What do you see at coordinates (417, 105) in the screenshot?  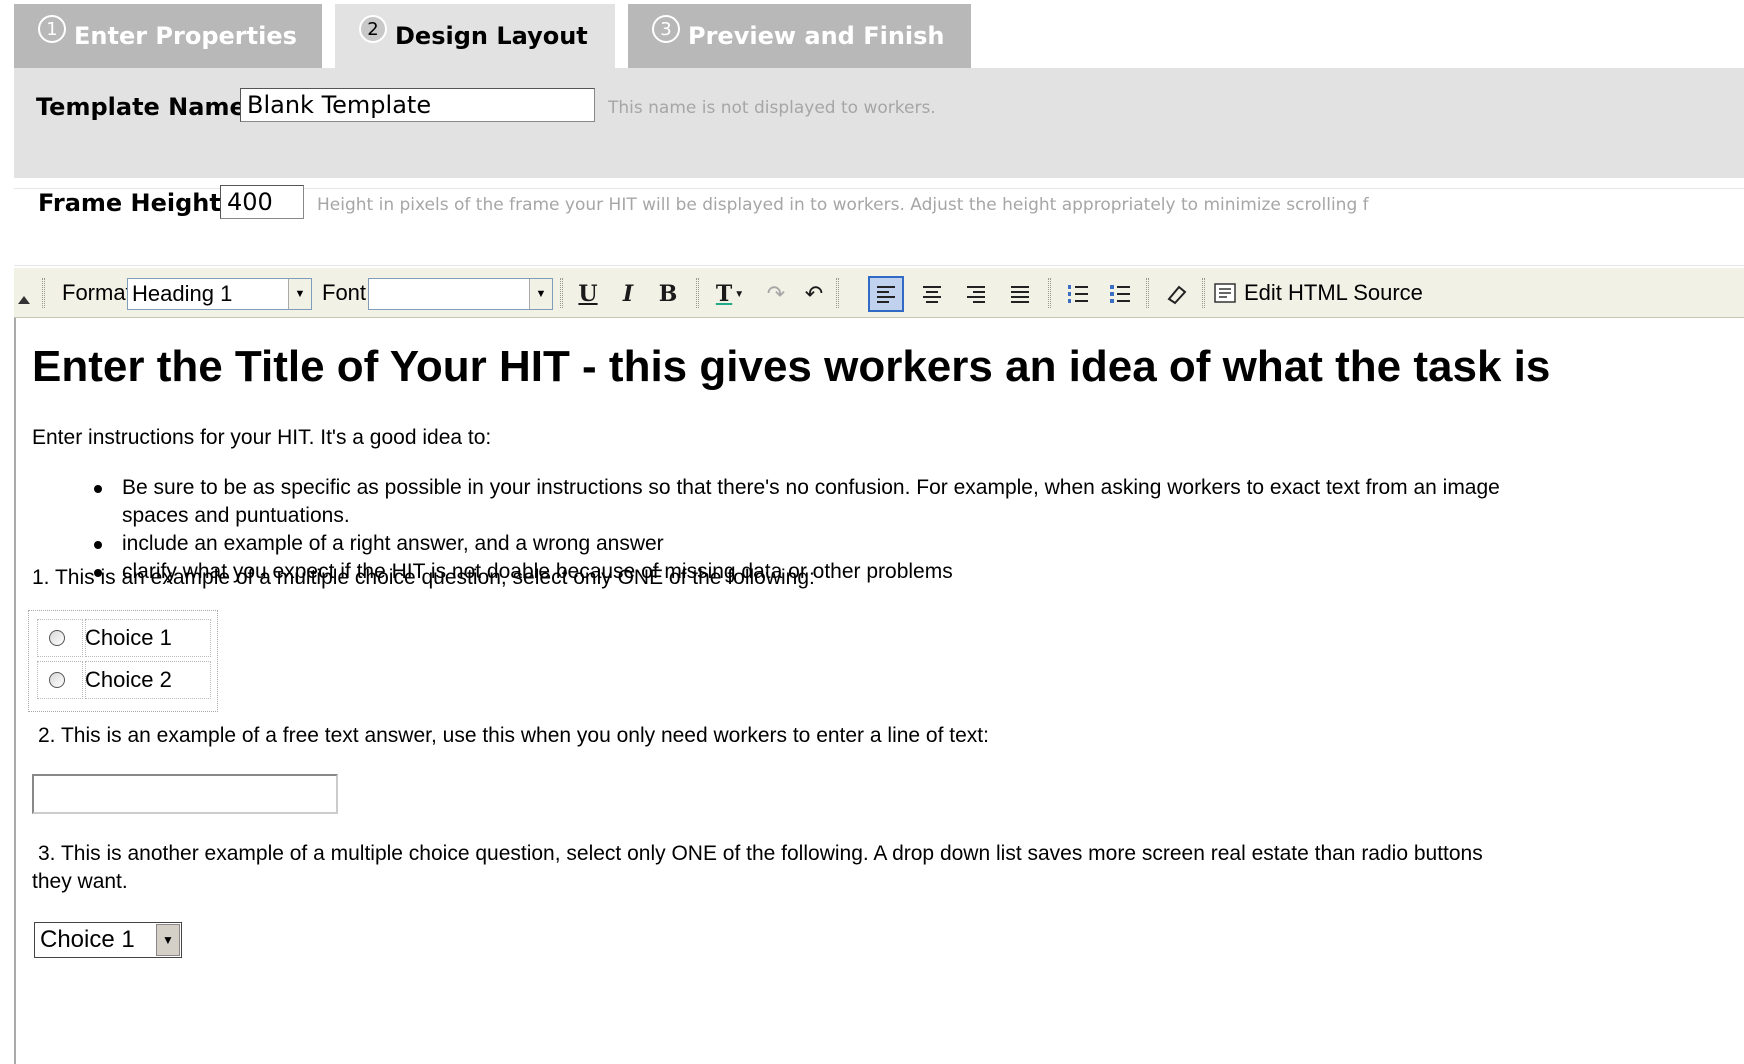 I see `template-name-input` at bounding box center [417, 105].